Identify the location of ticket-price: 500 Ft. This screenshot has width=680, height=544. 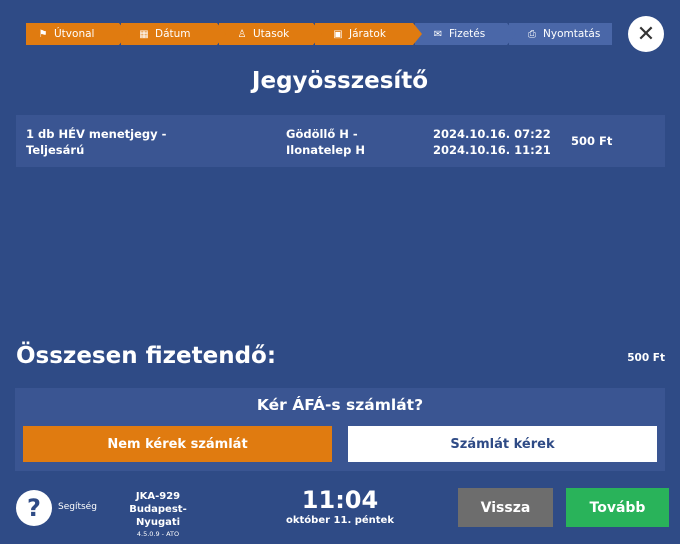
(592, 141).